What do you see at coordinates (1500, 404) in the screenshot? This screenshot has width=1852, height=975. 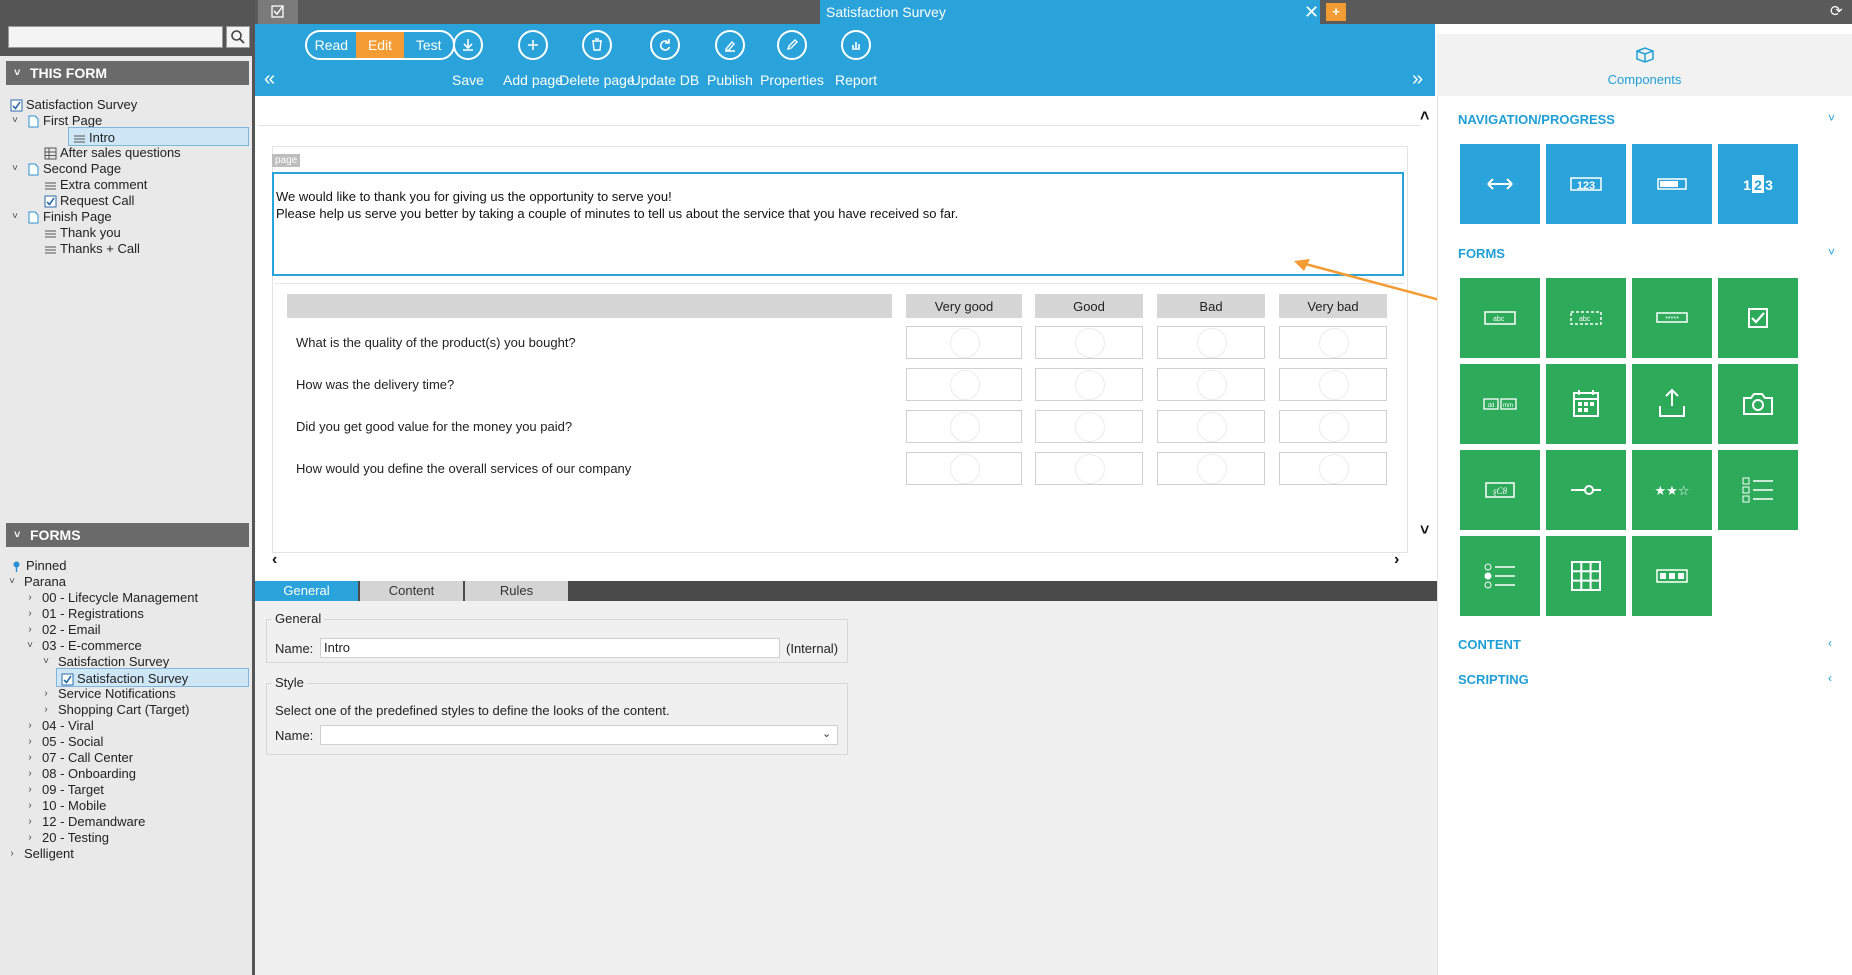 I see `date-fields-tile: dd mm` at bounding box center [1500, 404].